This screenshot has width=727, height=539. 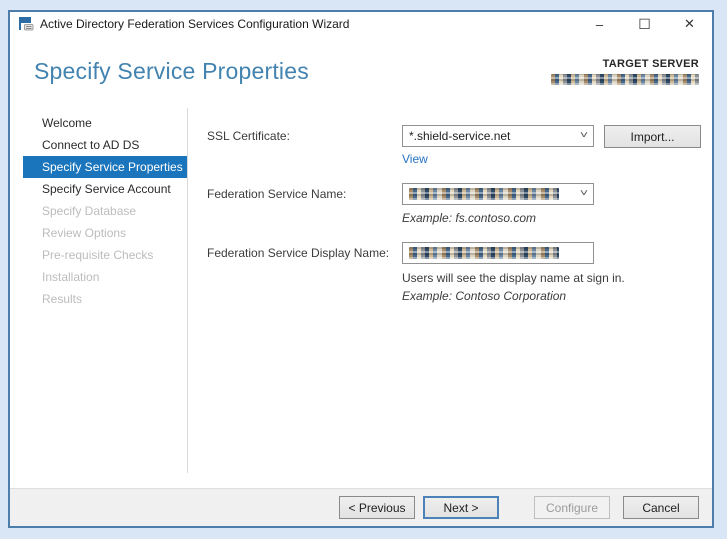 I want to click on cancel-button: Cancel, so click(x=661, y=507).